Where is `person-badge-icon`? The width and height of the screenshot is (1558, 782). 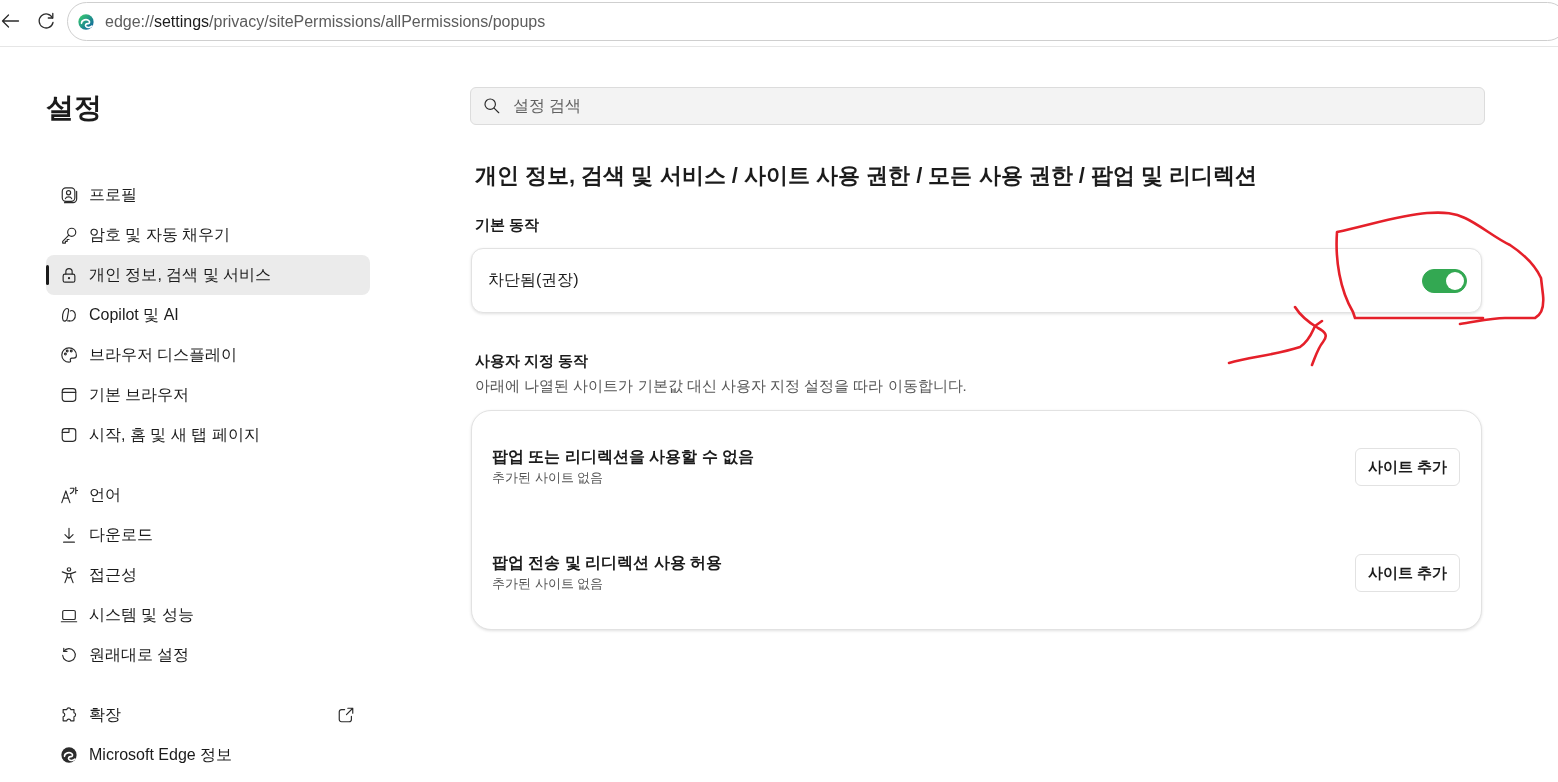 person-badge-icon is located at coordinates (69, 195).